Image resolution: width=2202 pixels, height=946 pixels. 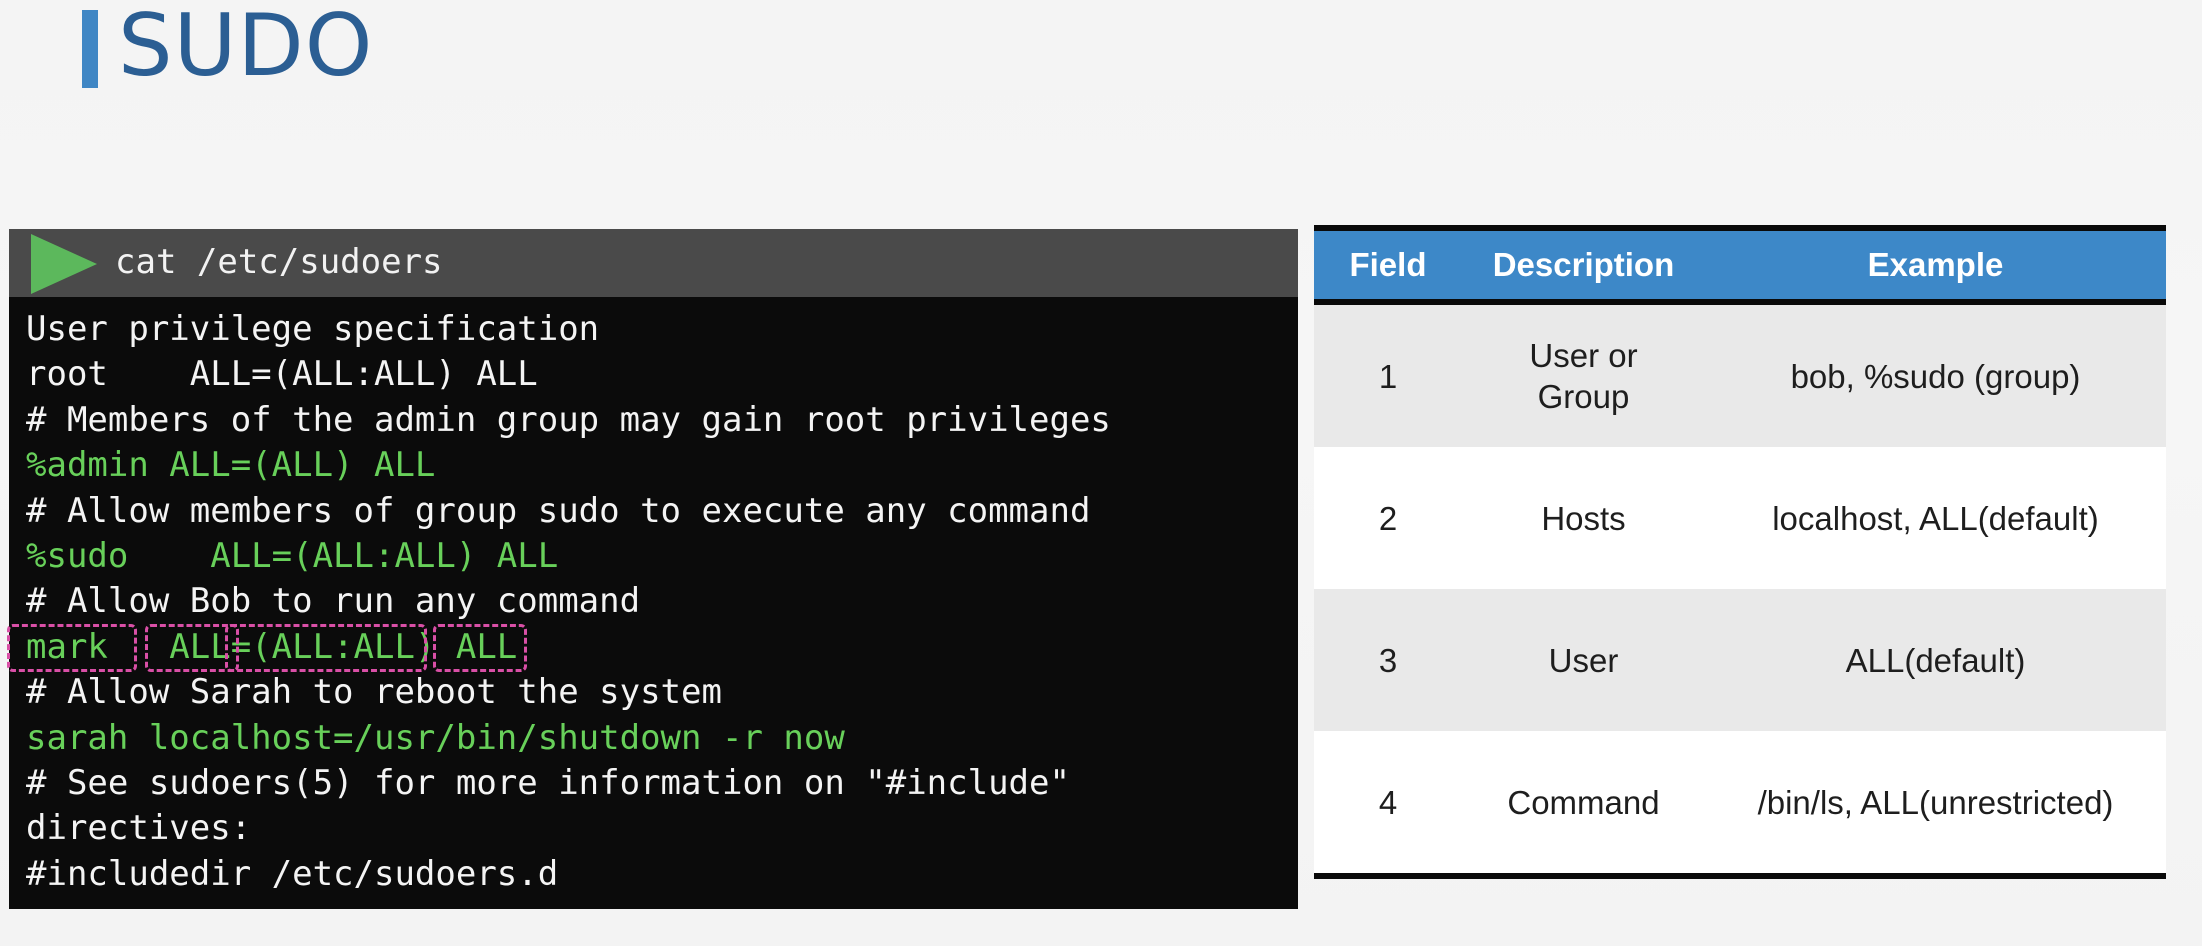 What do you see at coordinates (1388, 376) in the screenshot?
I see `field-cell: 1` at bounding box center [1388, 376].